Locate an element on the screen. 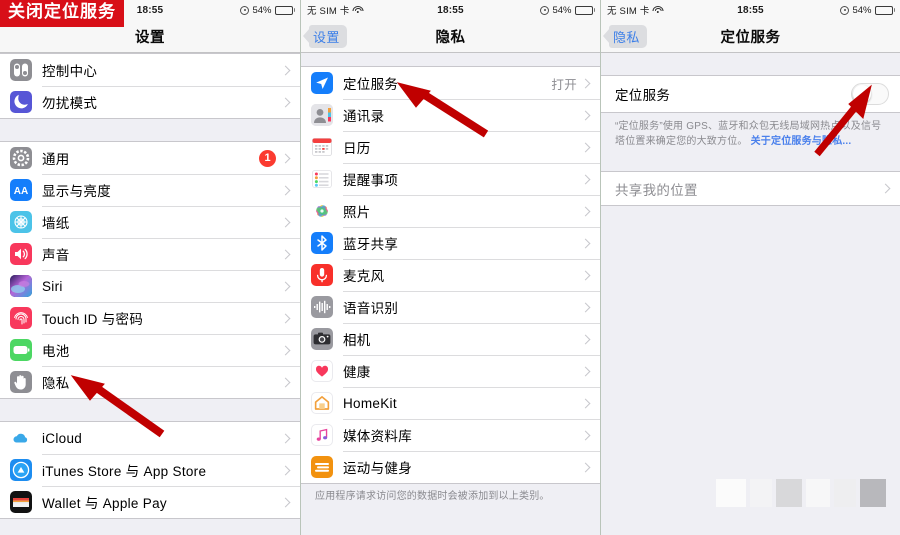  nav-bar-3: 隐私 定位服务 is located at coordinates (750, 36).